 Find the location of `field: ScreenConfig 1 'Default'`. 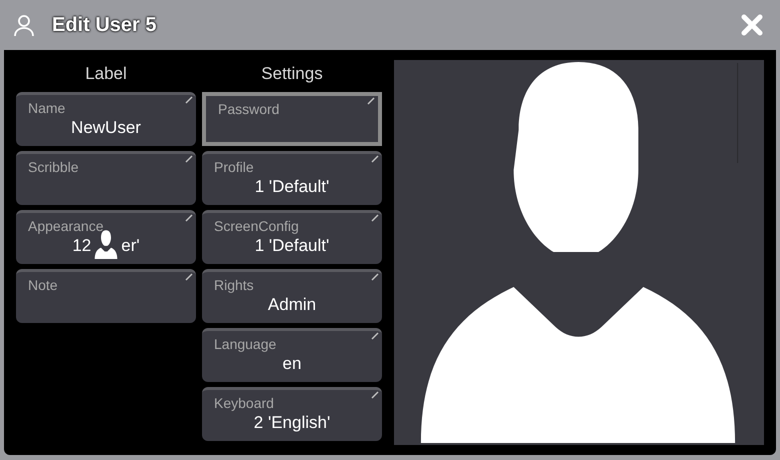

field: ScreenConfig 1 'Default' is located at coordinates (292, 237).